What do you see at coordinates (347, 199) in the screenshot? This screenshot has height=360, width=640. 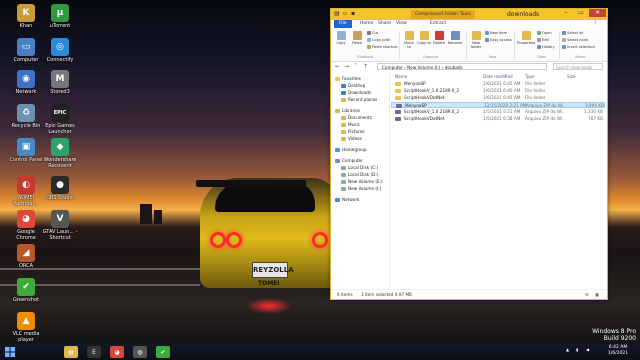 I see `nav-item: Network` at bounding box center [347, 199].